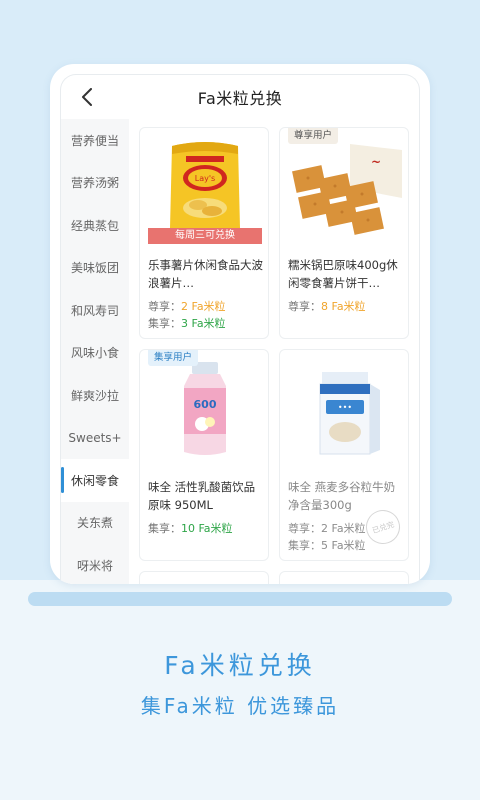 This screenshot has width=480, height=800. I want to click on product-card: 600 集享用户 味全 活性乳酸菌饮品原味 950ML 集享：10 Fa米粒, so click(204, 455).